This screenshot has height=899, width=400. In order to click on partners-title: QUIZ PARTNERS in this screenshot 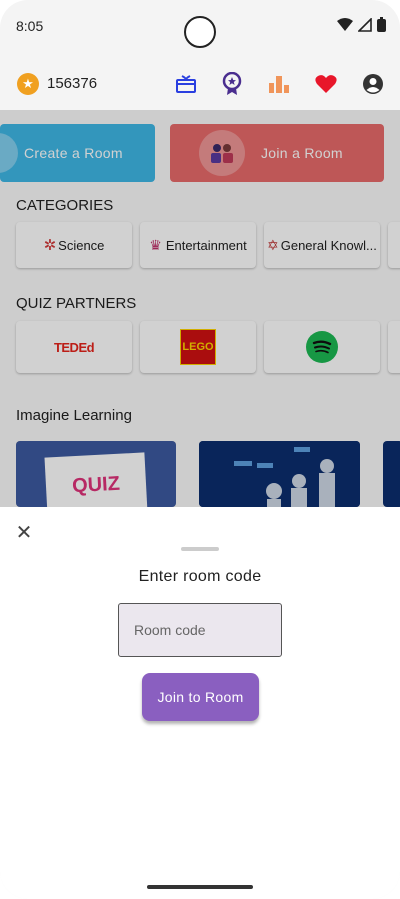, I will do `click(76, 303)`.